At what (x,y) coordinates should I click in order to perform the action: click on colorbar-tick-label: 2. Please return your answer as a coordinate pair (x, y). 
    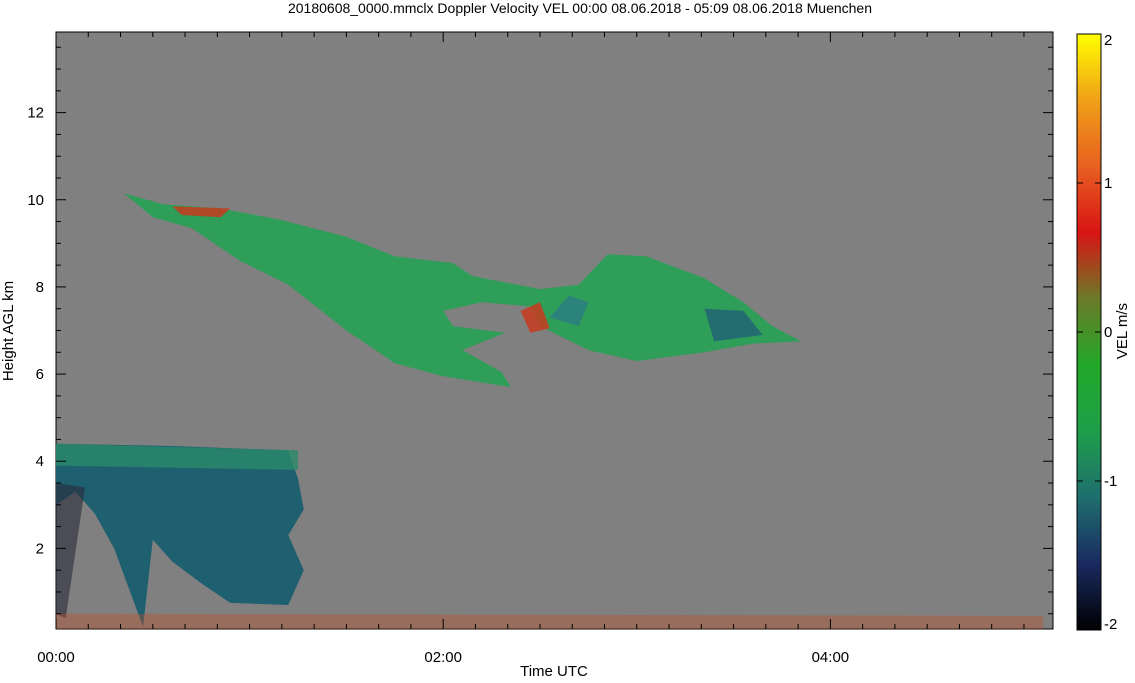
    Looking at the image, I should click on (1108, 40).